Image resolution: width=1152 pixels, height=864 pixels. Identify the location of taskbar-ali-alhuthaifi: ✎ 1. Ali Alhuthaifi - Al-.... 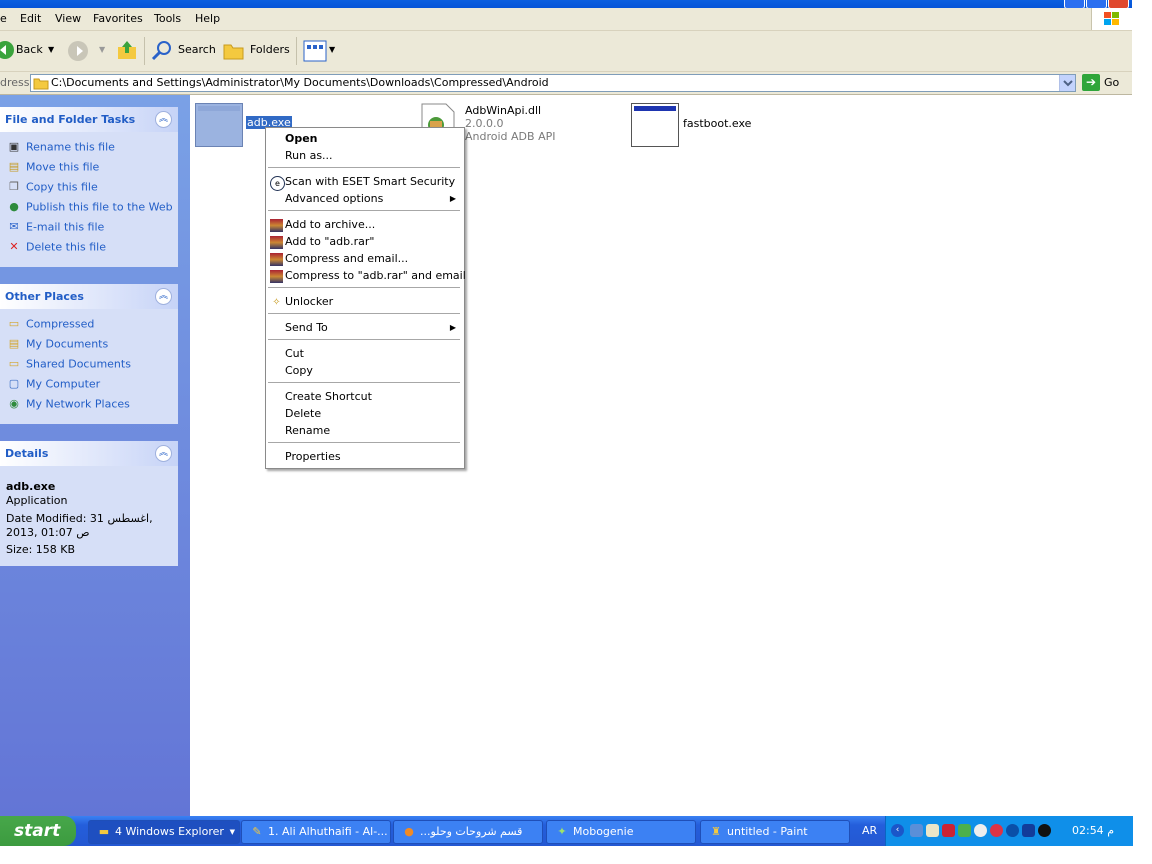
(316, 832).